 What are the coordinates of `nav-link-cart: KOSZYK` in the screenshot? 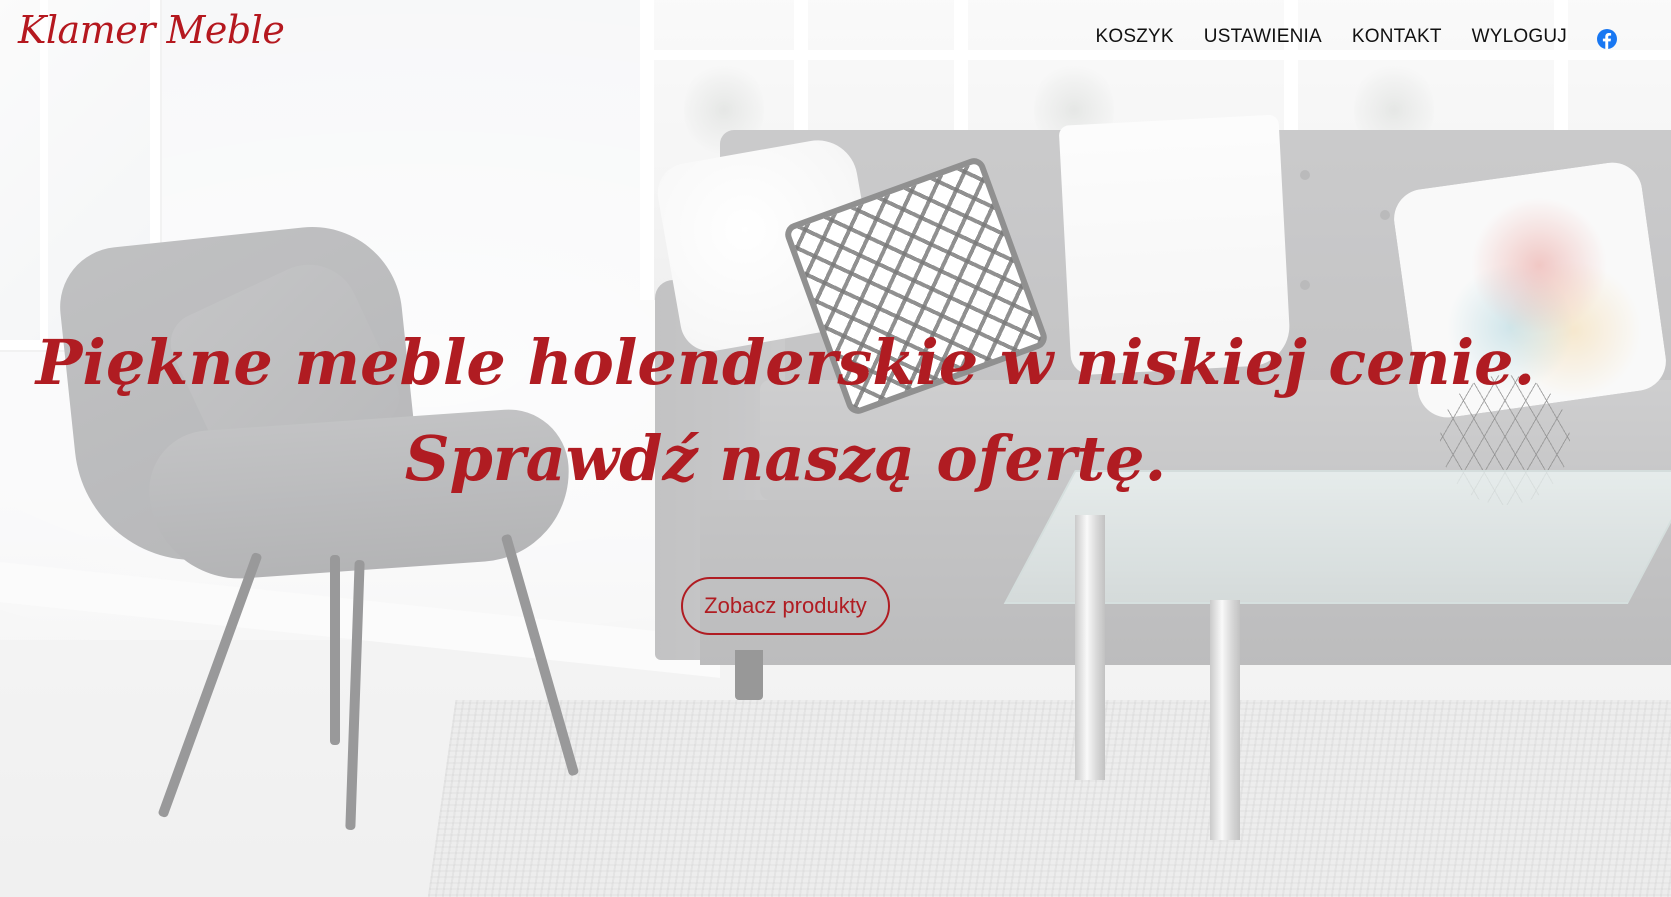 It's located at (1135, 37).